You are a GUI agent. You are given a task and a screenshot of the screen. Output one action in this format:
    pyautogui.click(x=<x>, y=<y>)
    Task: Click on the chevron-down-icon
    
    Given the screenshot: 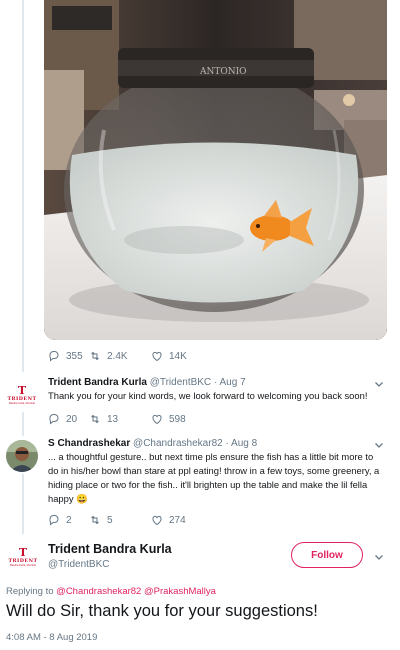 What is the action you would take?
    pyautogui.click(x=379, y=557)
    